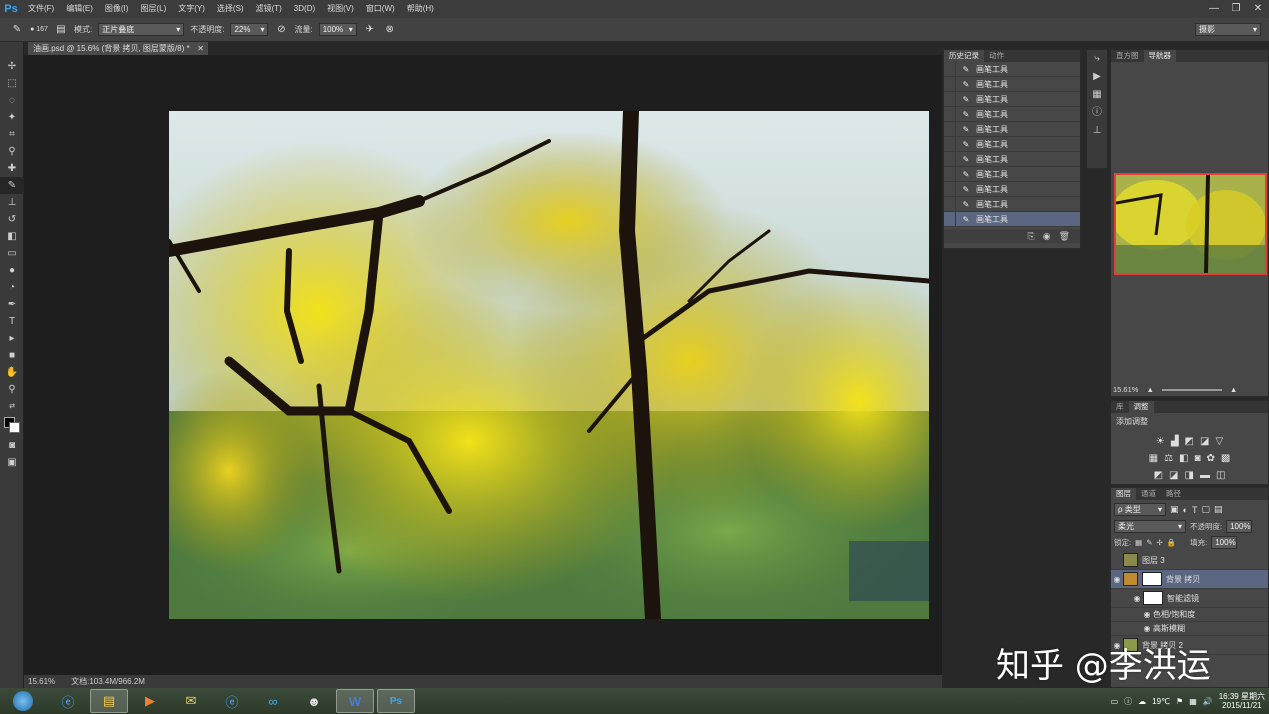  Describe the element at coordinates (1115, 701) in the screenshot. I see `keyboard-icon: ▭` at that location.